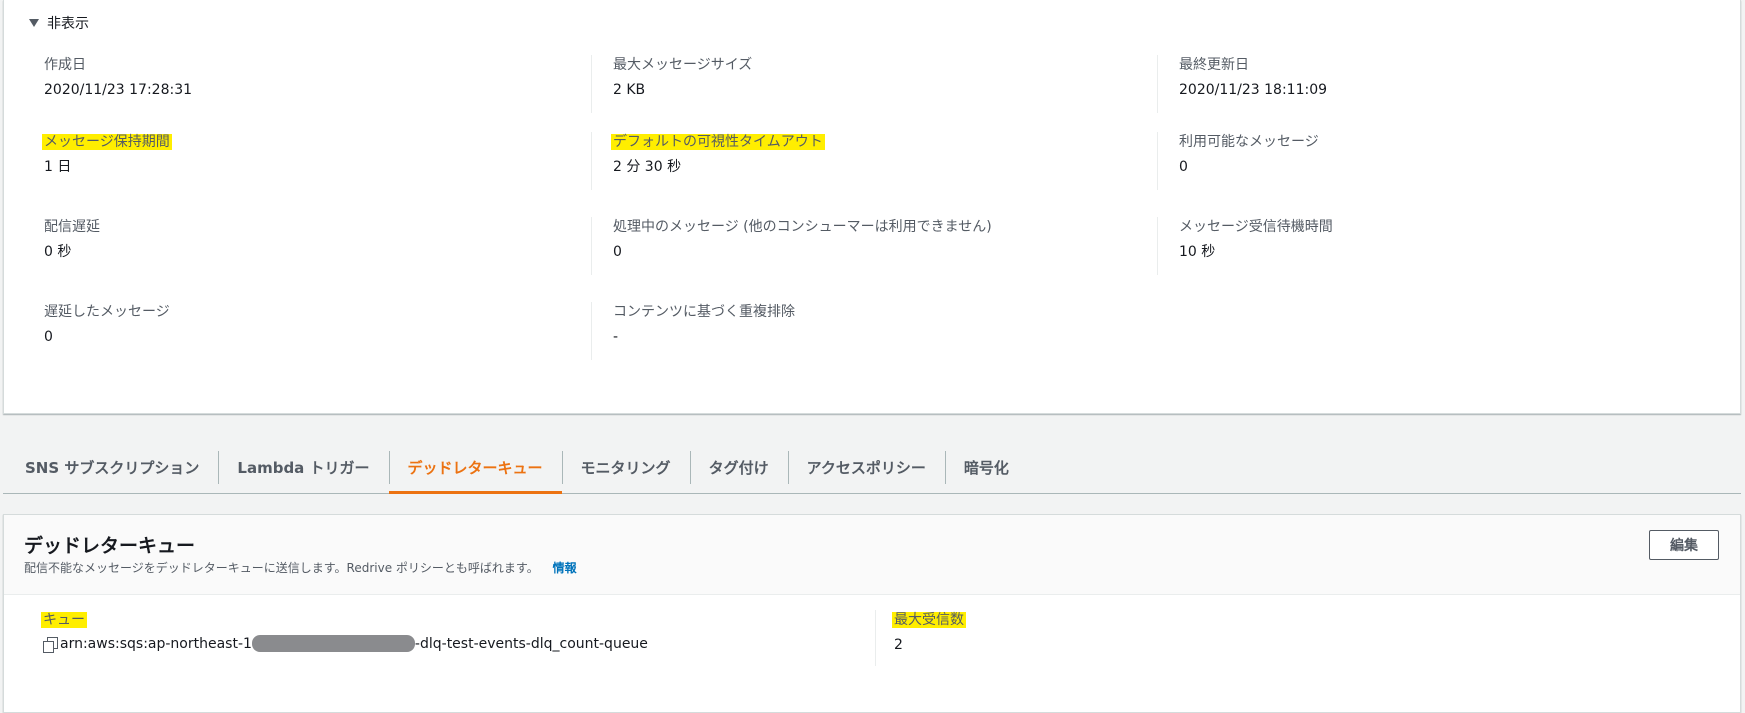 The width and height of the screenshot is (1745, 713). Describe the element at coordinates (1684, 545) in the screenshot. I see `edit-button: 編集` at that location.